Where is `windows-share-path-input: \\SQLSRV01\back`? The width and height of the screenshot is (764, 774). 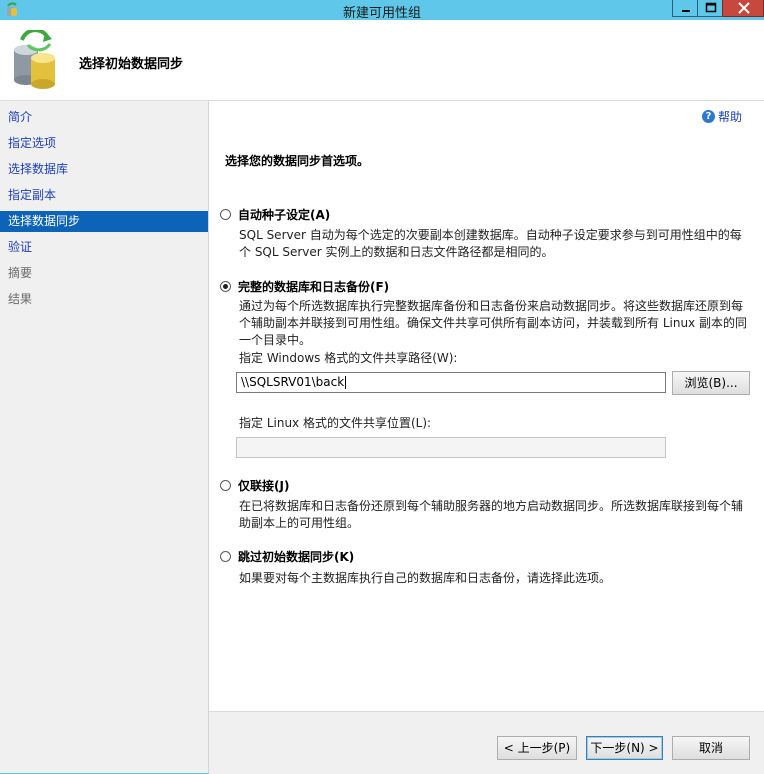
windows-share-path-input: \\SQLSRV01\back is located at coordinates (451, 382).